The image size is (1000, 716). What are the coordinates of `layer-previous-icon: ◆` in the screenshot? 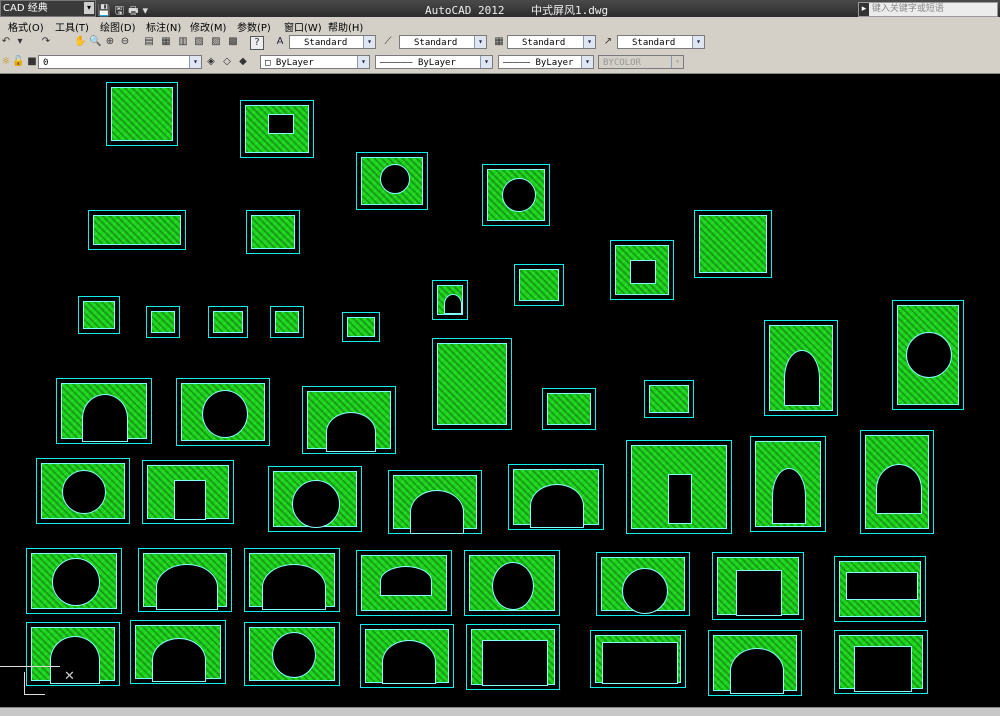 It's located at (243, 62).